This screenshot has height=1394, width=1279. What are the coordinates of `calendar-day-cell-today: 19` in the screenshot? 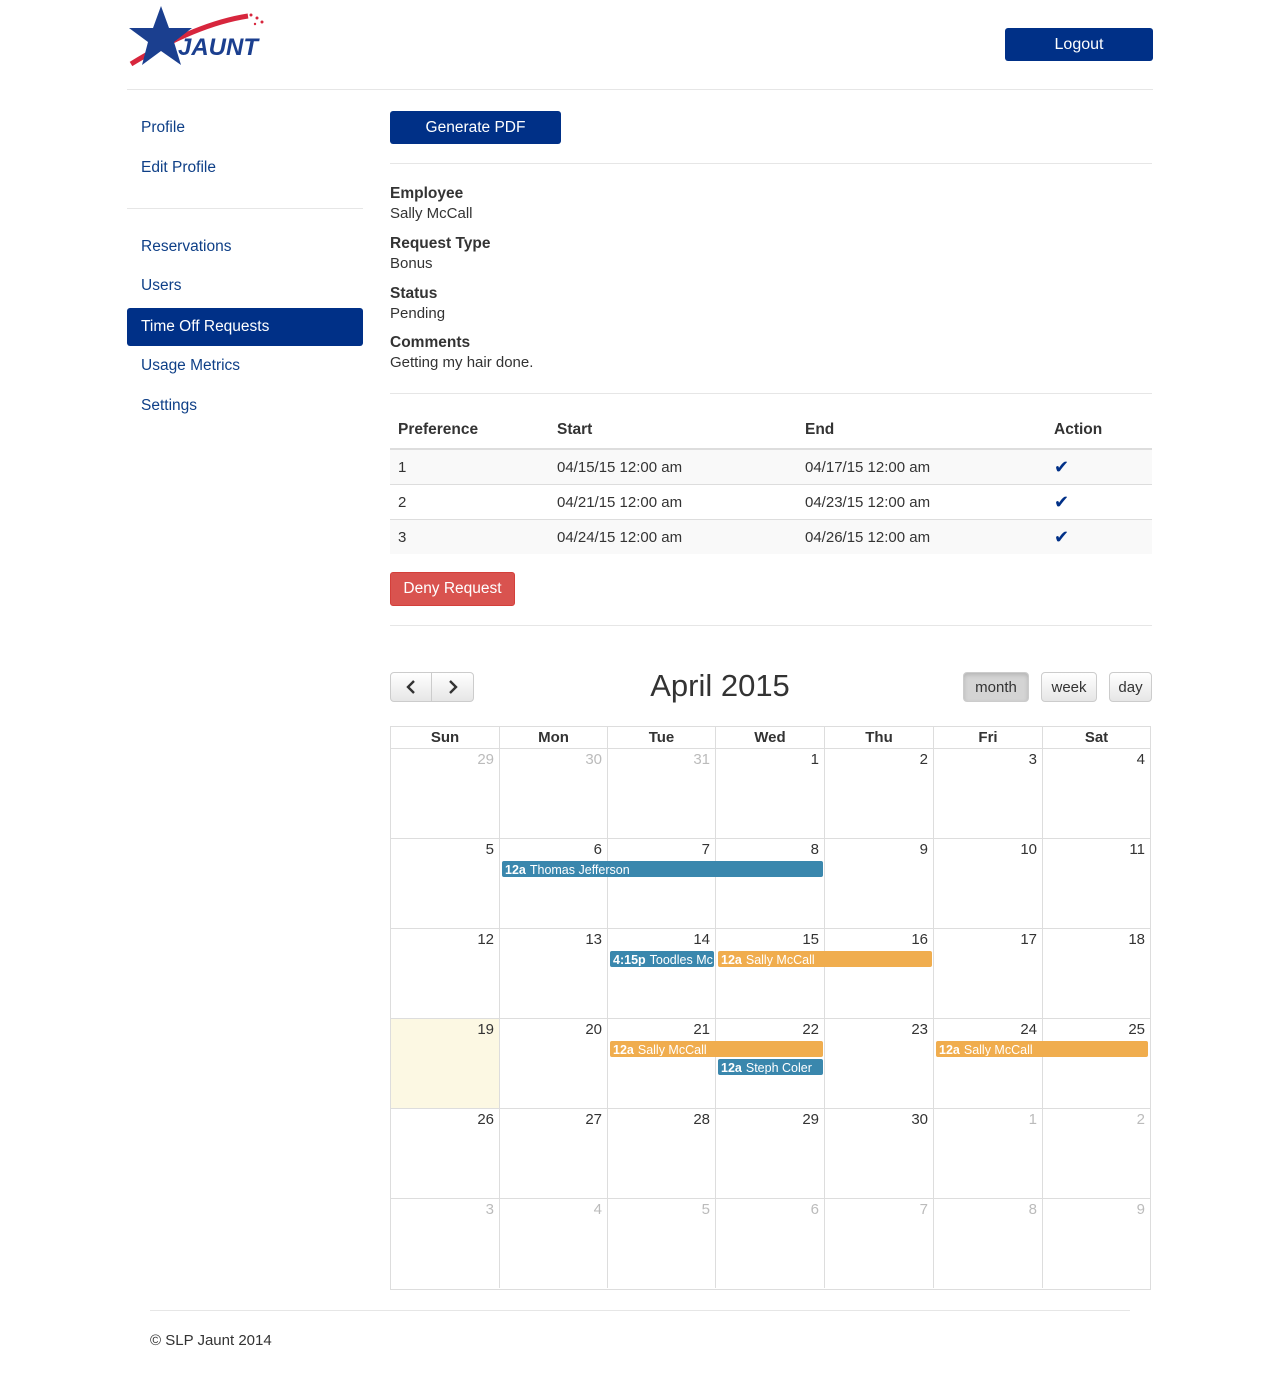 It's located at (445, 1063).